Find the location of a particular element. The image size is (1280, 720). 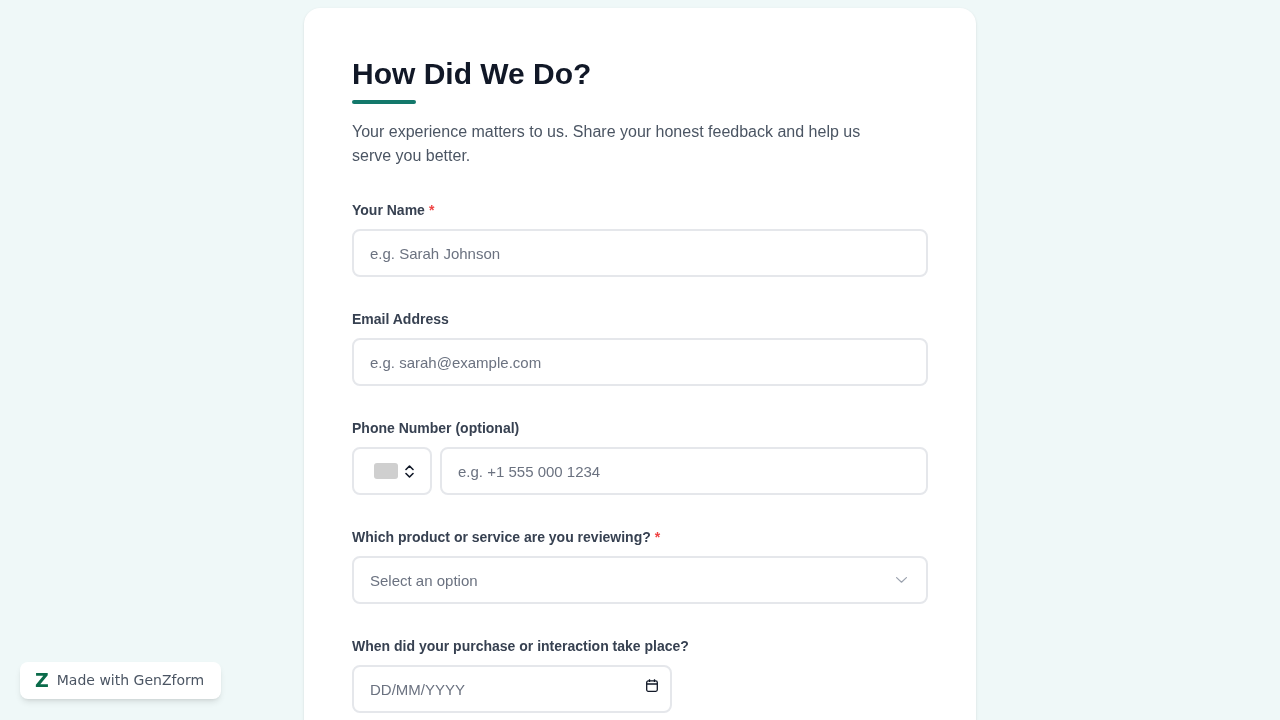

field-label: Phone Number (optional) is located at coordinates (436, 428).